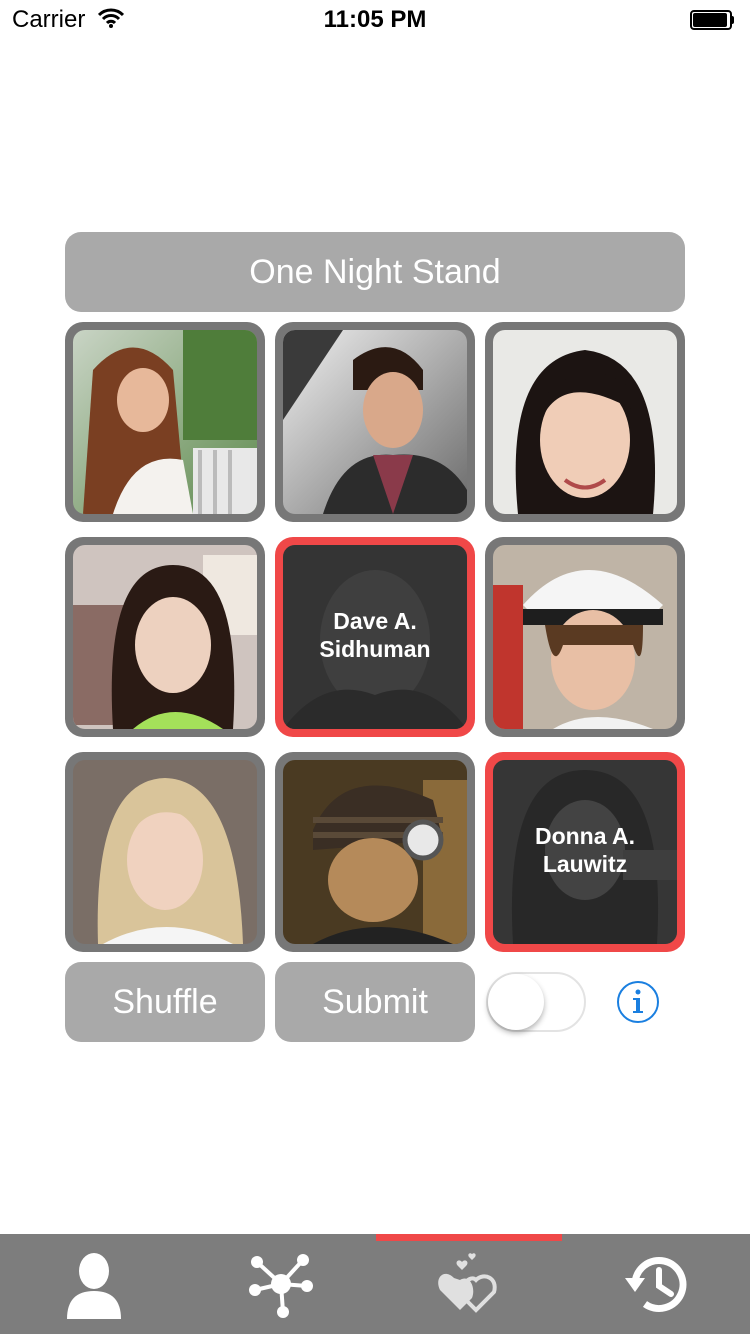  I want to click on selection-overlay: Donna A. Lauwitz, so click(585, 852).